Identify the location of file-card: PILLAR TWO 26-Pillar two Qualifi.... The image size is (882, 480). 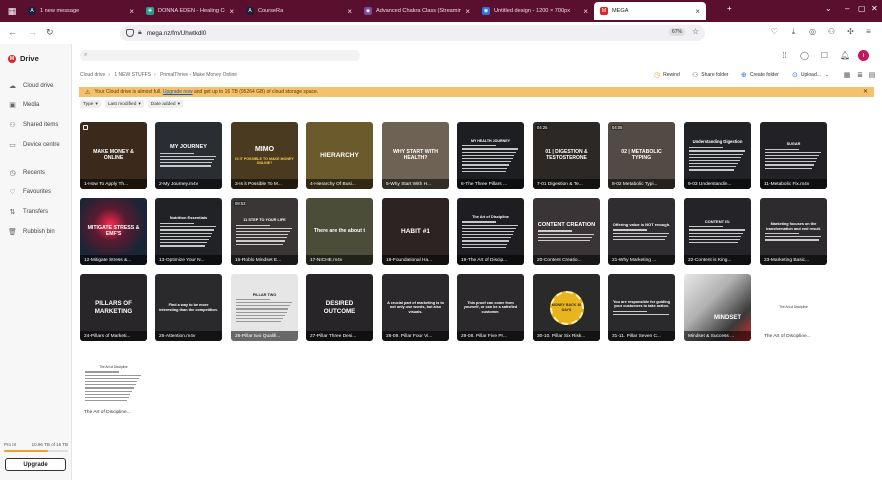
(264, 307).